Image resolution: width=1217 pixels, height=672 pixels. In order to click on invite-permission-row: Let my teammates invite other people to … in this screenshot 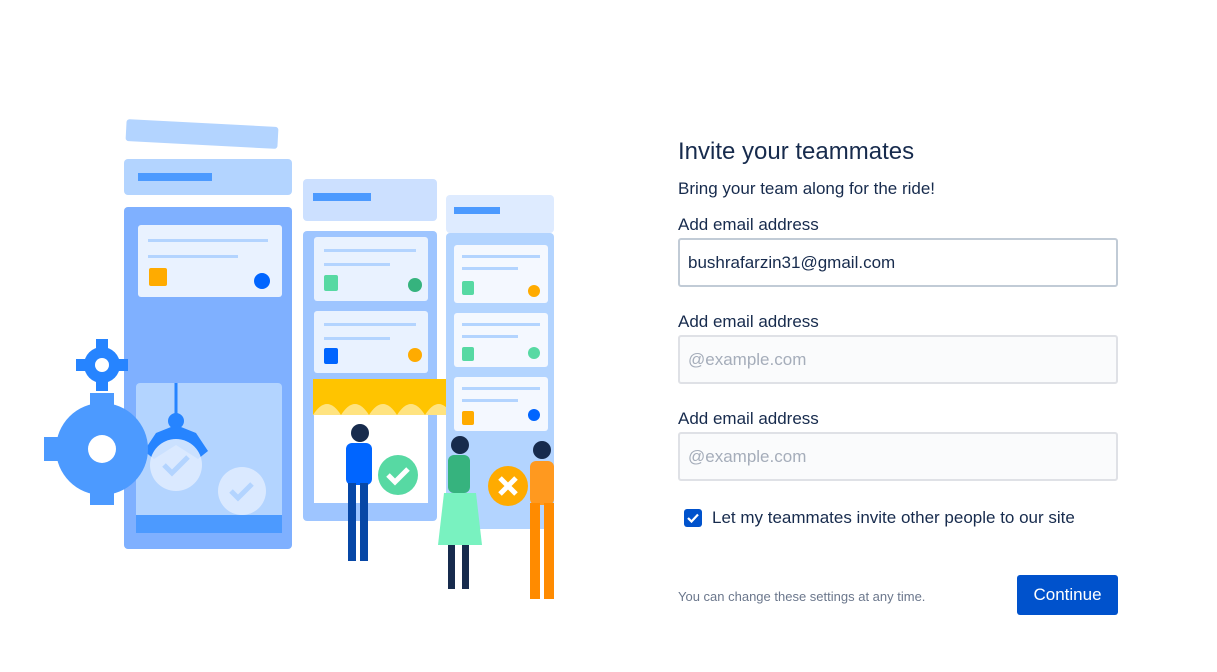, I will do `click(901, 518)`.